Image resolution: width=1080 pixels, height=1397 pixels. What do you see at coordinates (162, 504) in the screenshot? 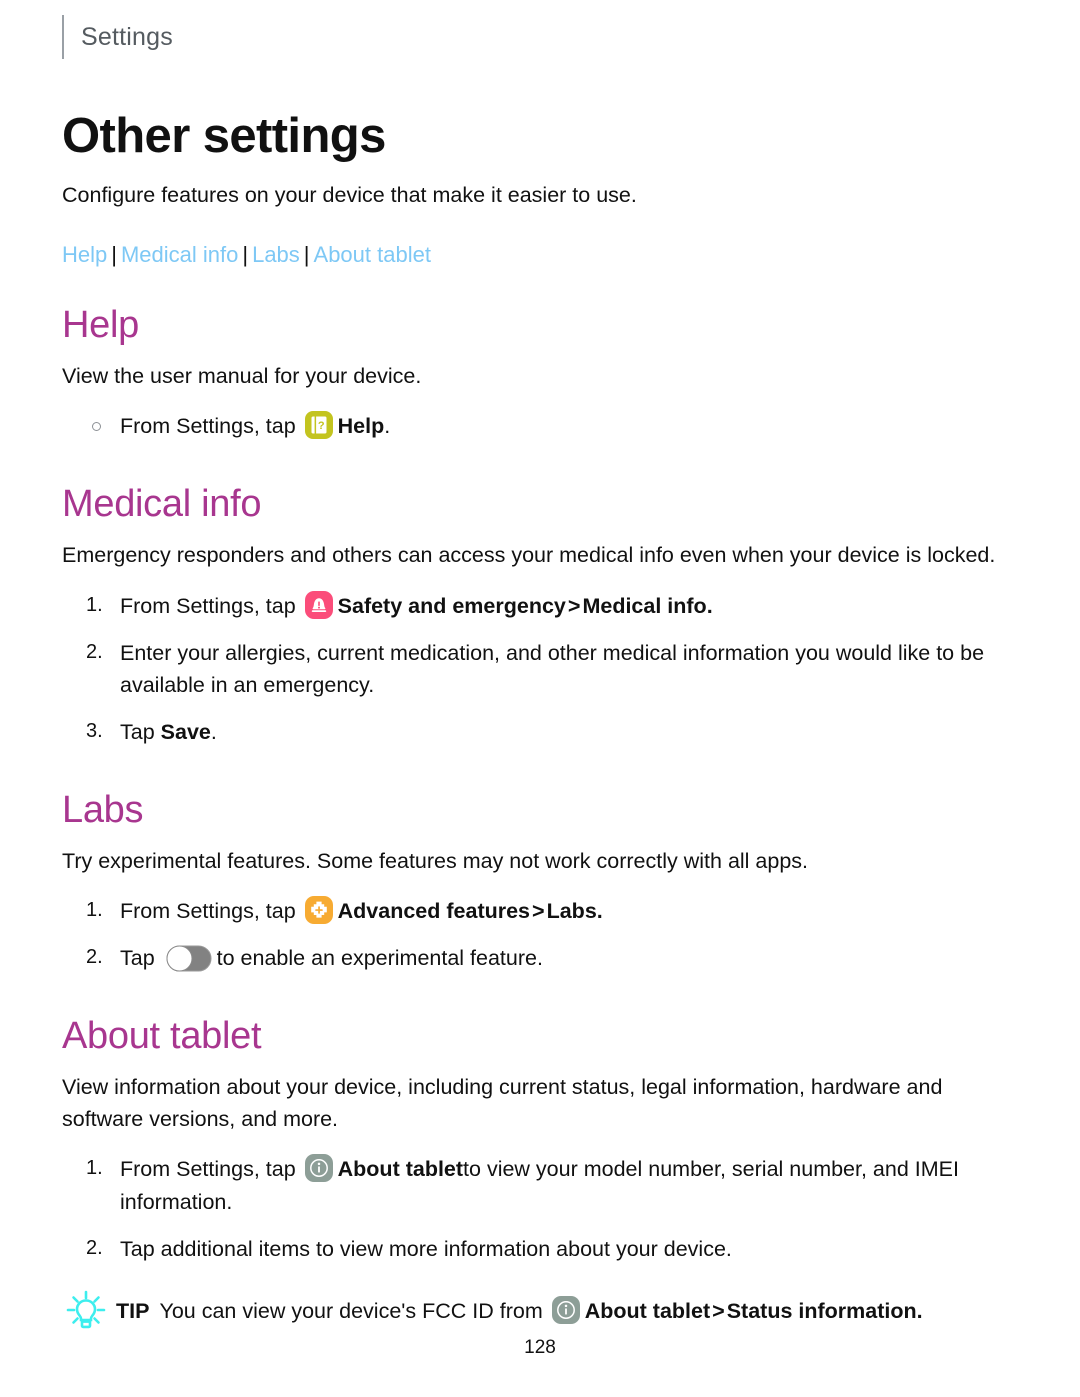
I see `section-heading-medical-info: Medical info` at bounding box center [162, 504].